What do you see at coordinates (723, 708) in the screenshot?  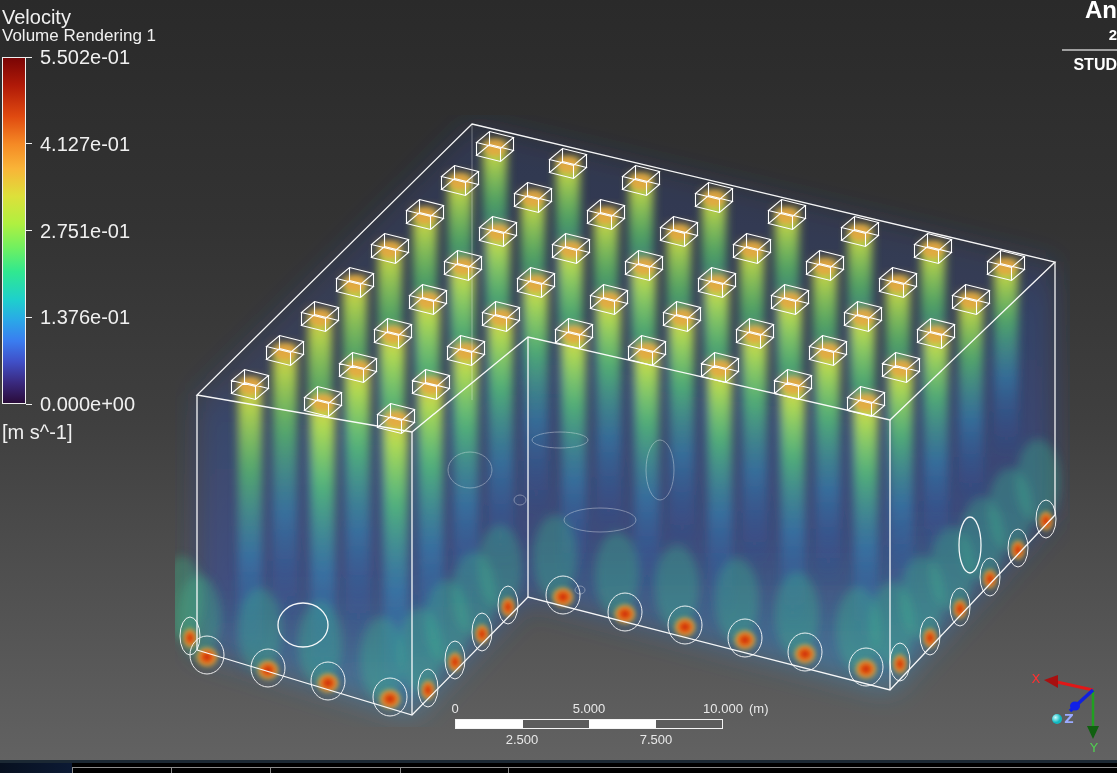 I see `scale-label: 10.000` at bounding box center [723, 708].